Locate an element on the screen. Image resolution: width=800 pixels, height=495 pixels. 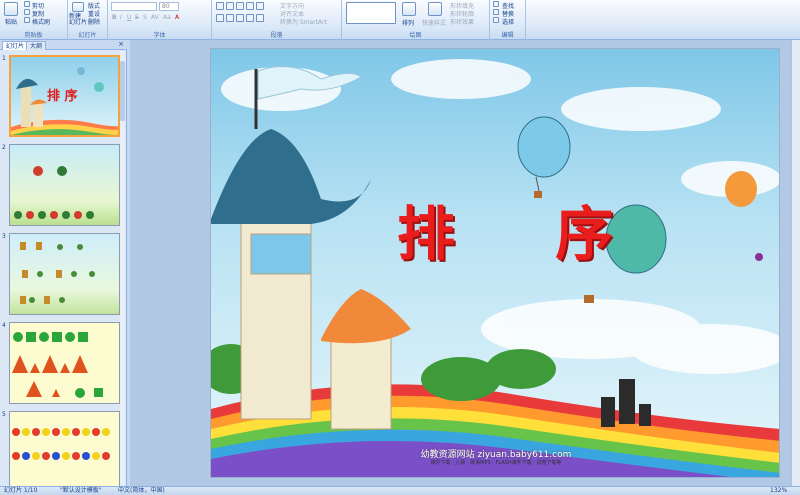
justify-icon is located at coordinates (250, 18).